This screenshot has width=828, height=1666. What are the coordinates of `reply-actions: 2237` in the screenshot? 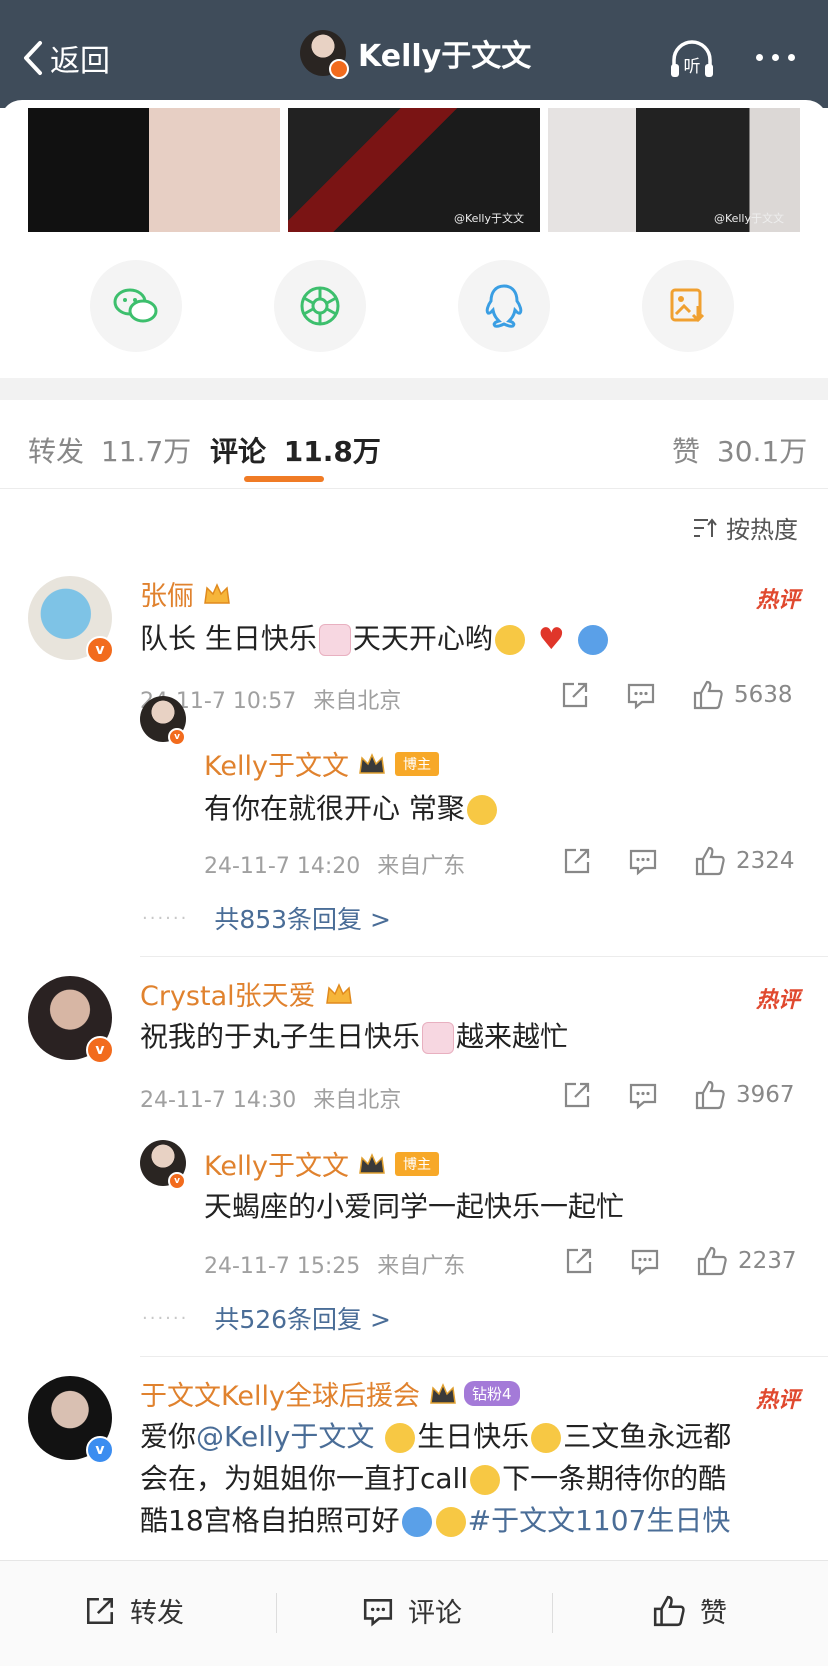 It's located at (680, 1261).